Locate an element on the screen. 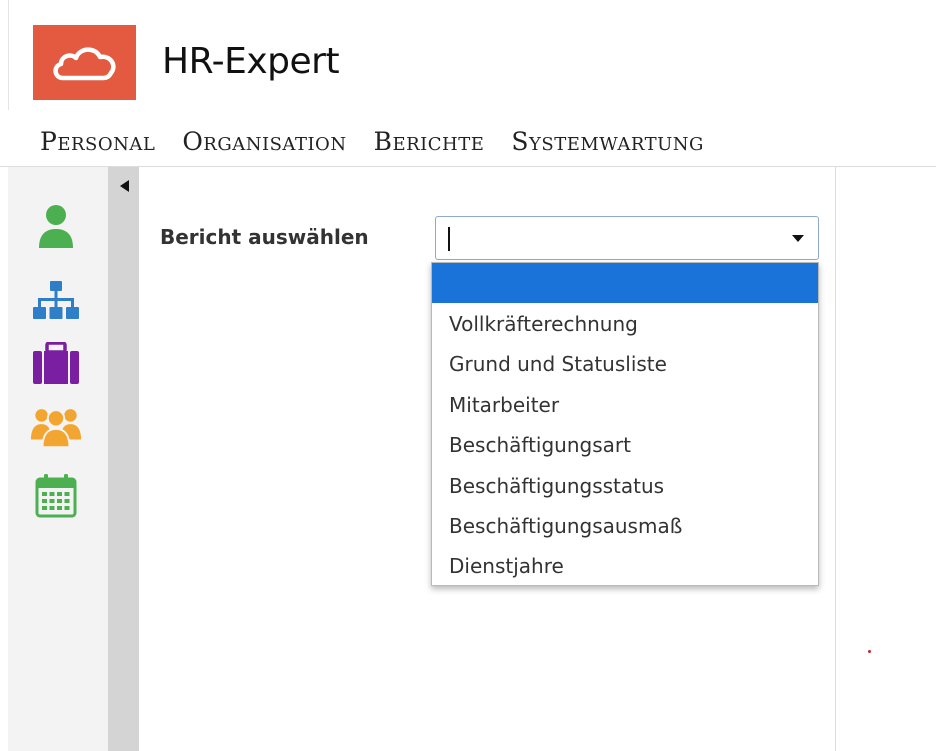  sidebar is located at coordinates (58, 459).